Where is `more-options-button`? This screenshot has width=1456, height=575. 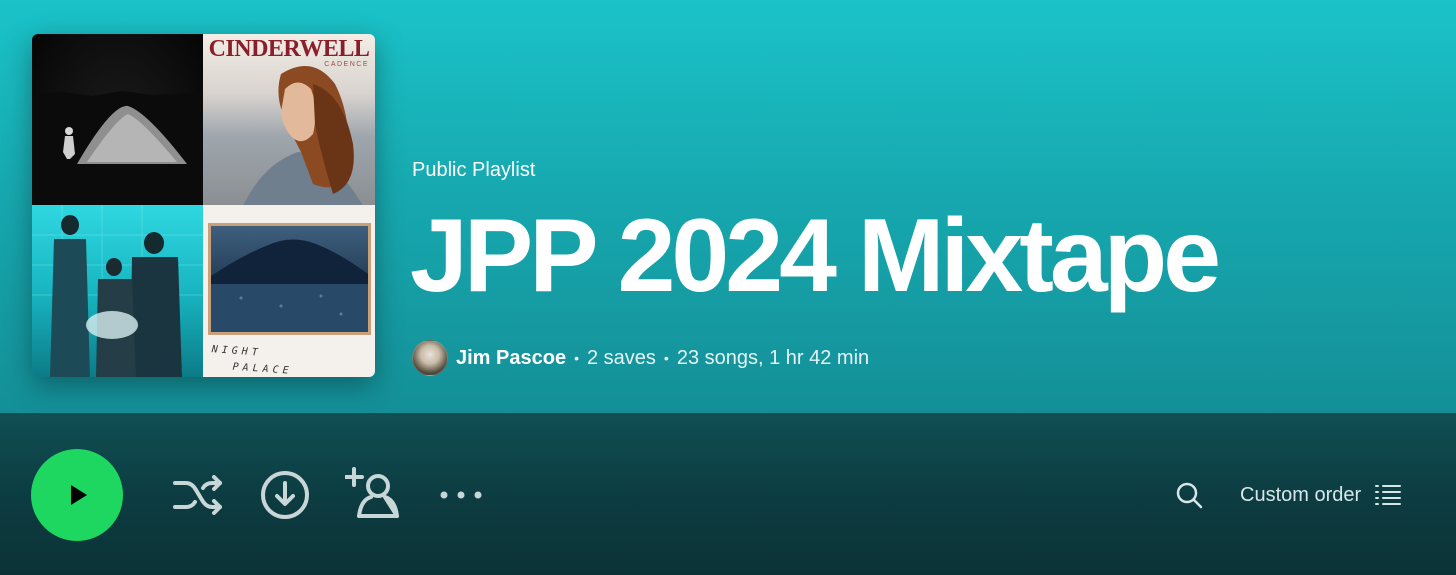
more-options-button is located at coordinates (462, 495).